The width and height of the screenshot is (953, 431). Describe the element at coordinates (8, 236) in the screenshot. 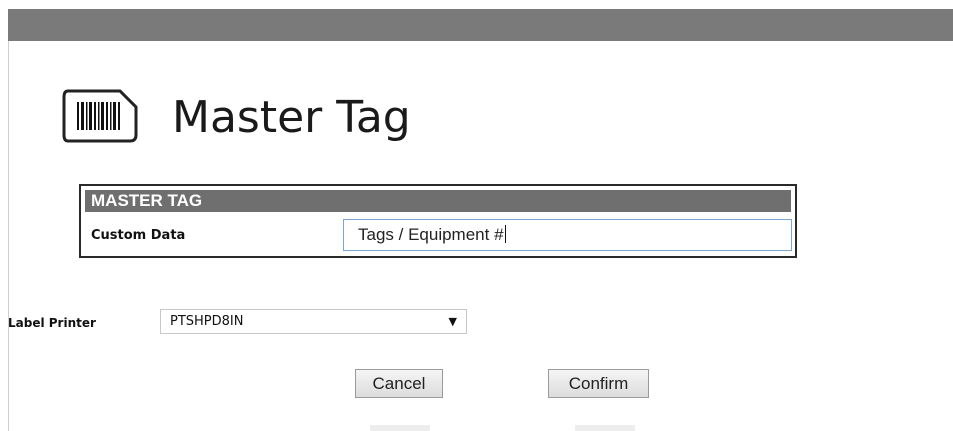

I see `left-divider` at that location.